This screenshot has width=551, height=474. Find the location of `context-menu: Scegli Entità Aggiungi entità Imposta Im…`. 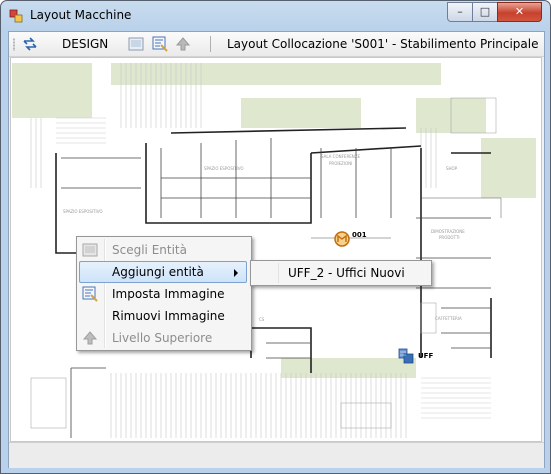

context-menu: Scegli Entità Aggiungi entità Imposta Im… is located at coordinates (164, 293).